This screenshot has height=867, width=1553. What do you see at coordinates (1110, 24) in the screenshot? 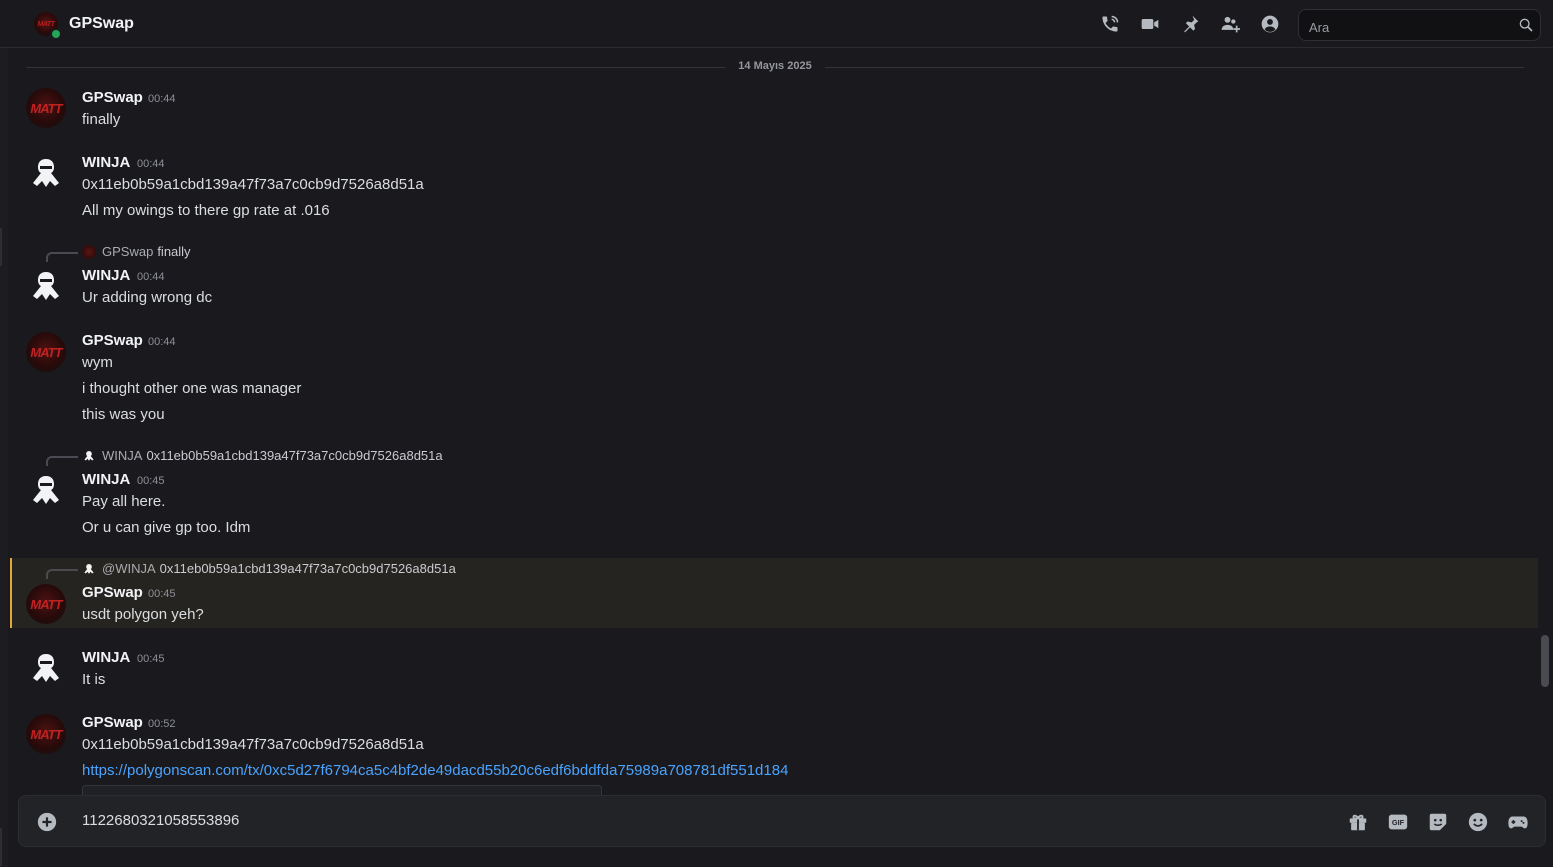
I see `phone-icon` at bounding box center [1110, 24].